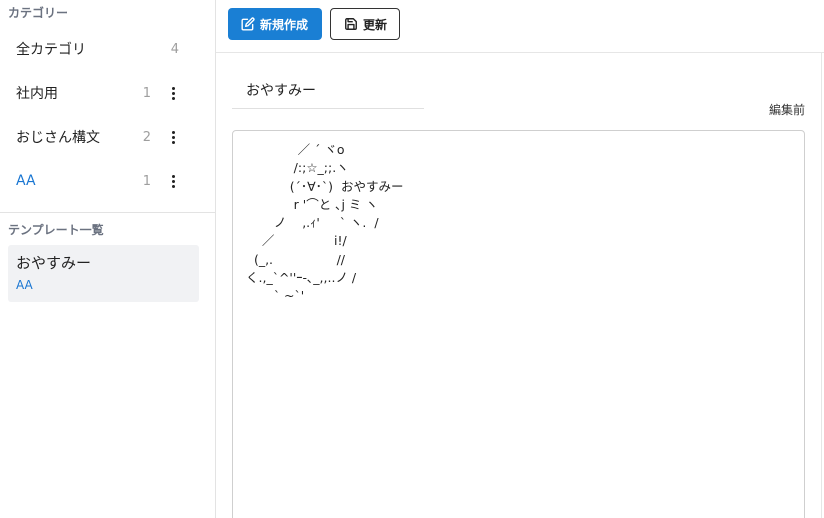 This screenshot has height=518, width=824. Describe the element at coordinates (107, 137) in the screenshot. I see `category-item-ojisan: おじさん構文 2` at that location.